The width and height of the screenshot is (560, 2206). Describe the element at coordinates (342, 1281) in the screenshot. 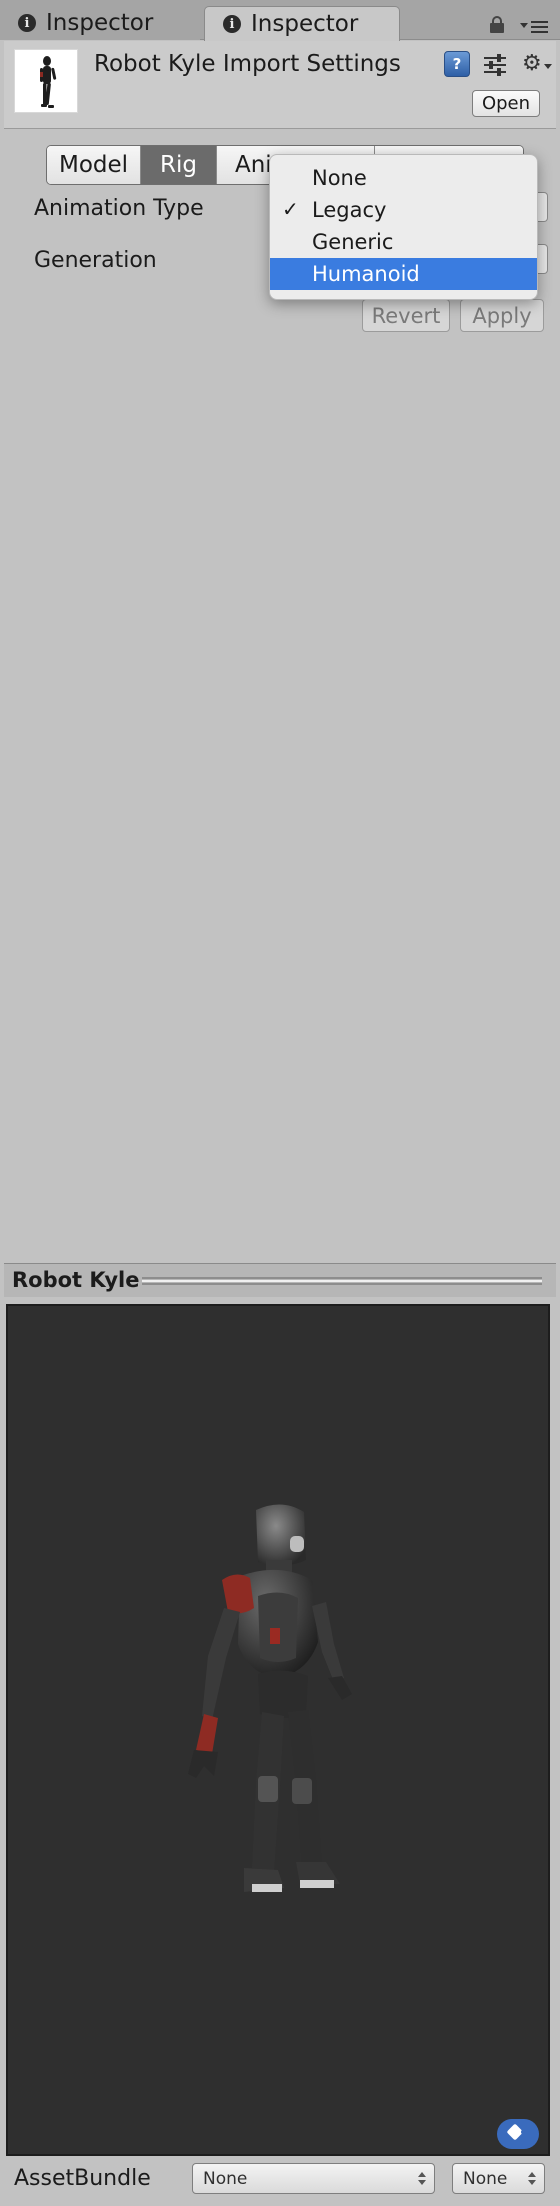

I see `resize-grip` at that location.